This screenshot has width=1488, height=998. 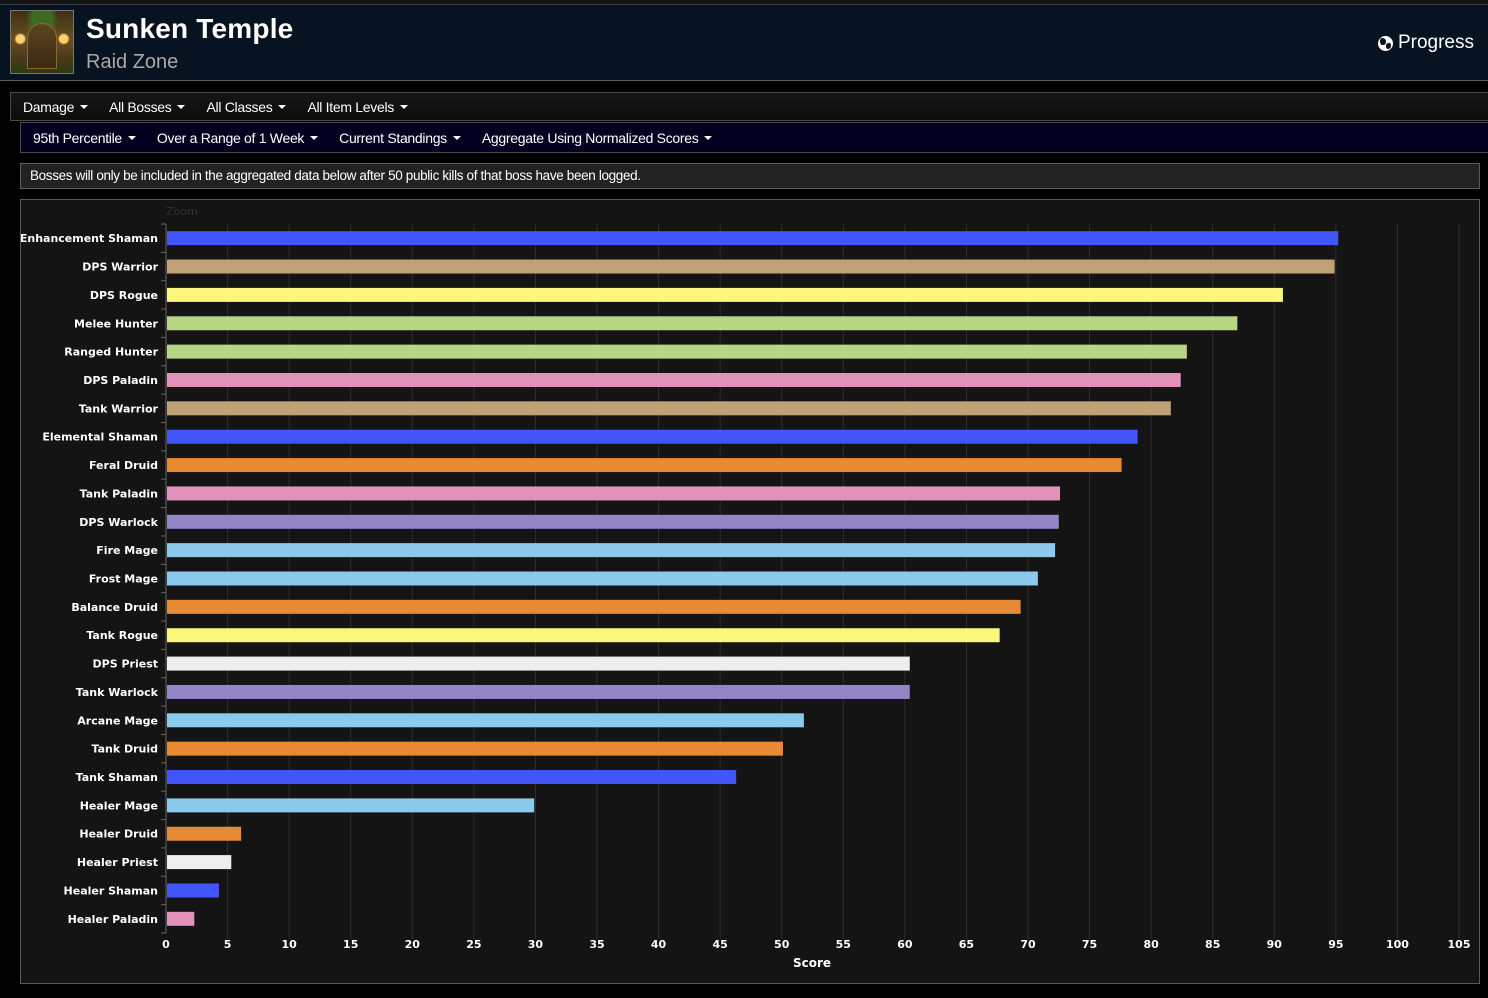 I want to click on page-subtitle: Raid Zone, so click(x=132, y=62).